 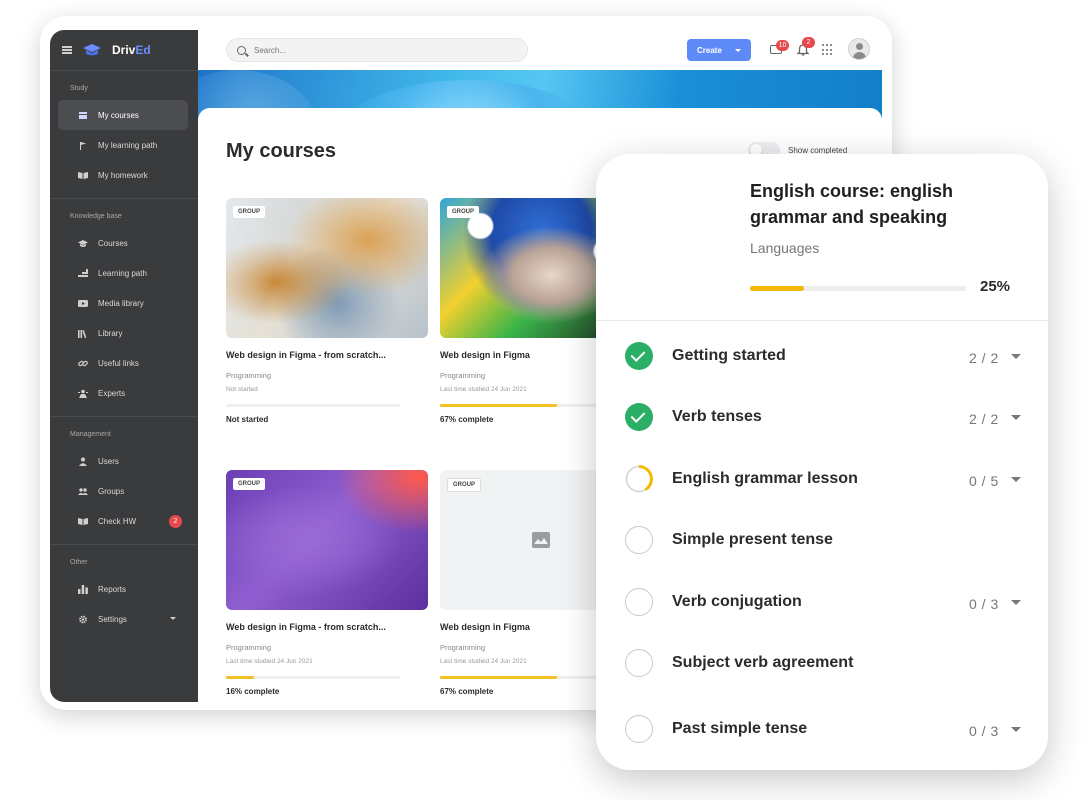 I want to click on book-icon, so click(x=83, y=175).